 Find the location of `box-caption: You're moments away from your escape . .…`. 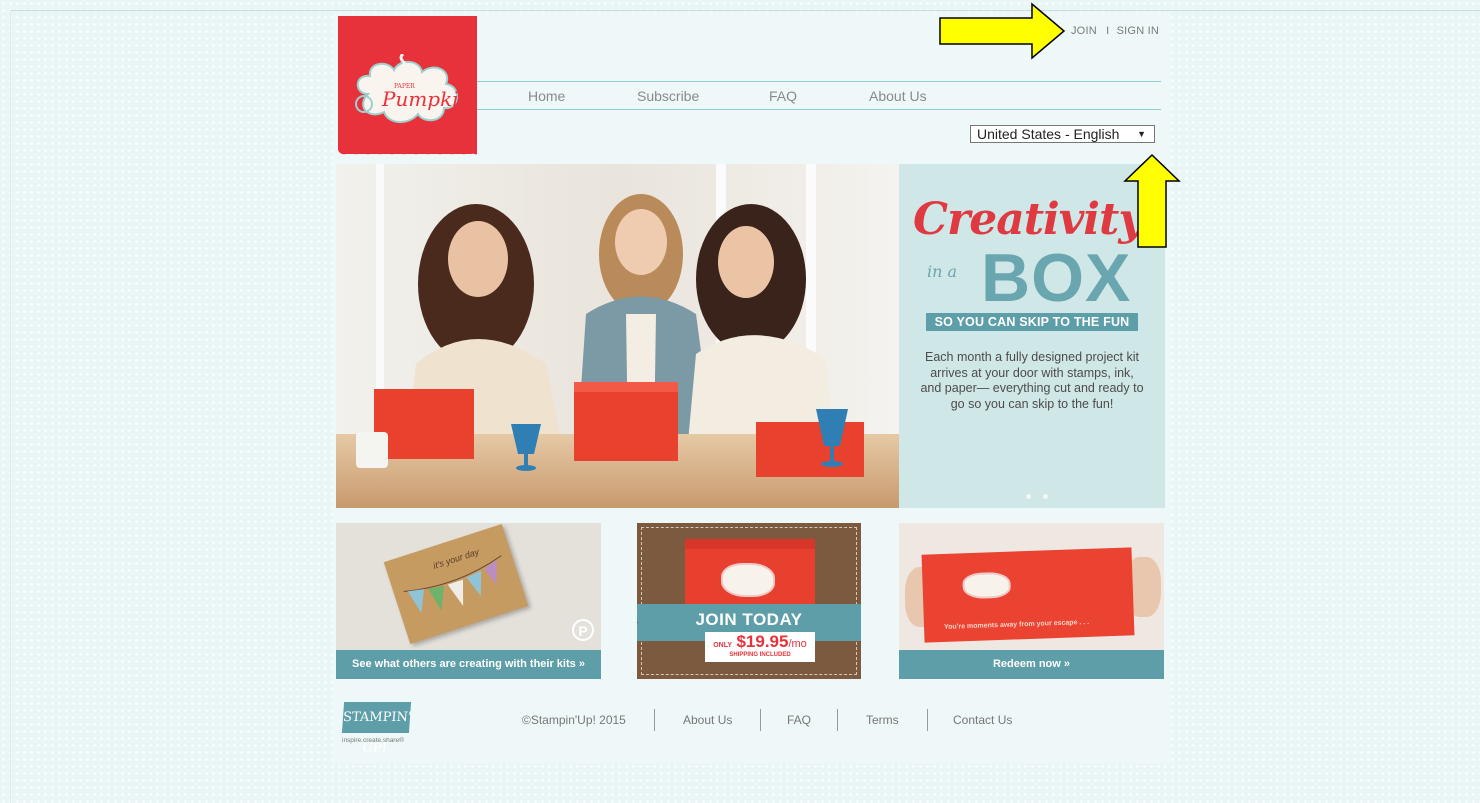

box-caption: You're moments away from your escape . .… is located at coordinates (1016, 624).